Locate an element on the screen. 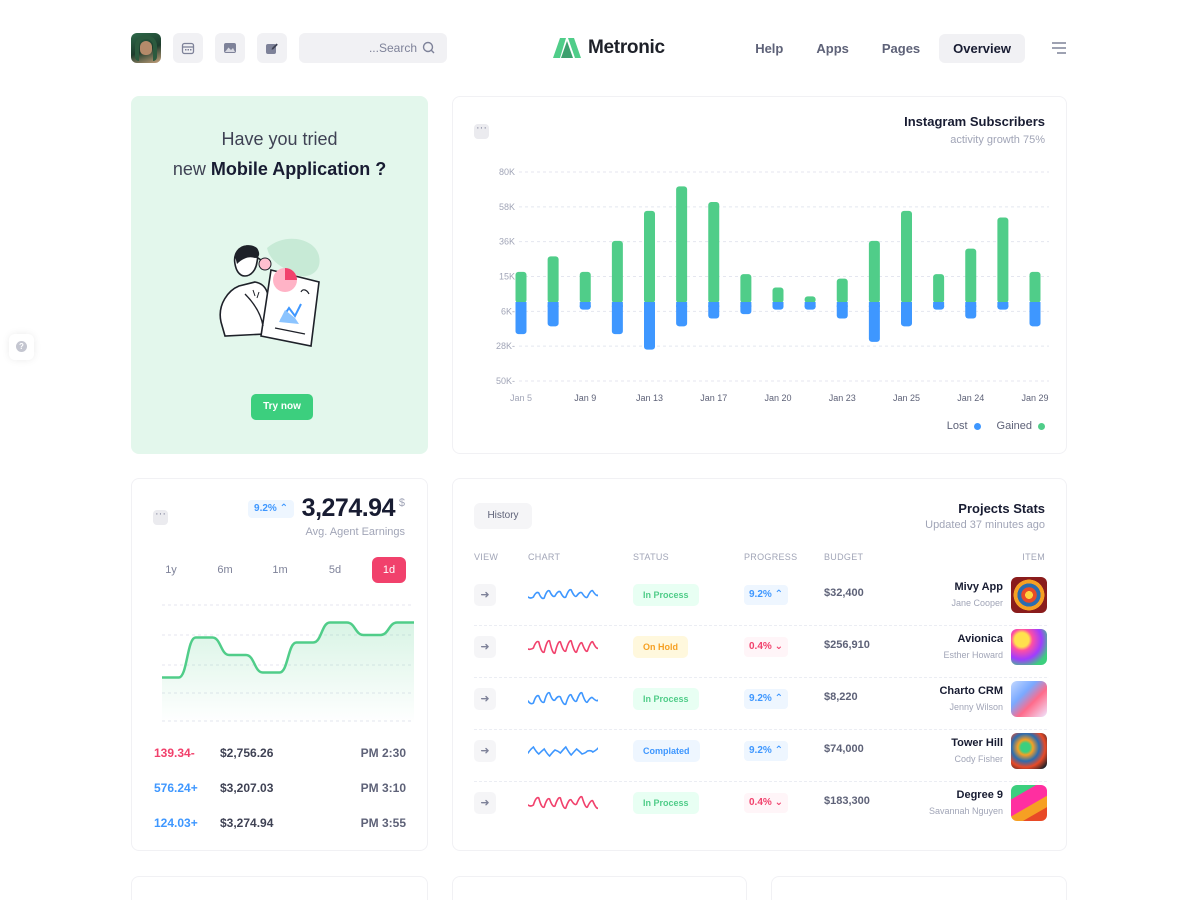 This screenshot has height=900, width=1200. question-icon: ? is located at coordinates (21, 346).